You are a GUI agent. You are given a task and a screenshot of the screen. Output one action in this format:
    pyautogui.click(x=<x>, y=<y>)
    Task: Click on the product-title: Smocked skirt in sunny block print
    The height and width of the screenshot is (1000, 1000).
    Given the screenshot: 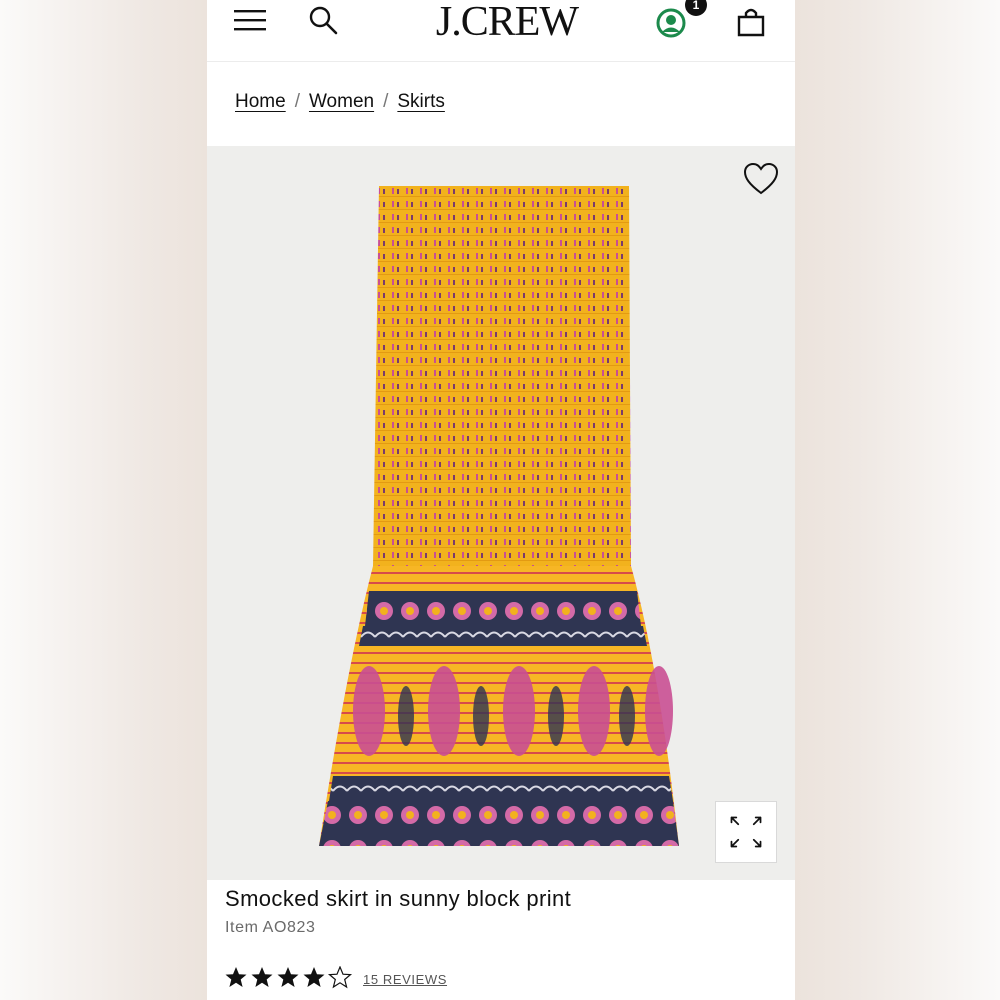 What is the action you would take?
    pyautogui.click(x=398, y=898)
    